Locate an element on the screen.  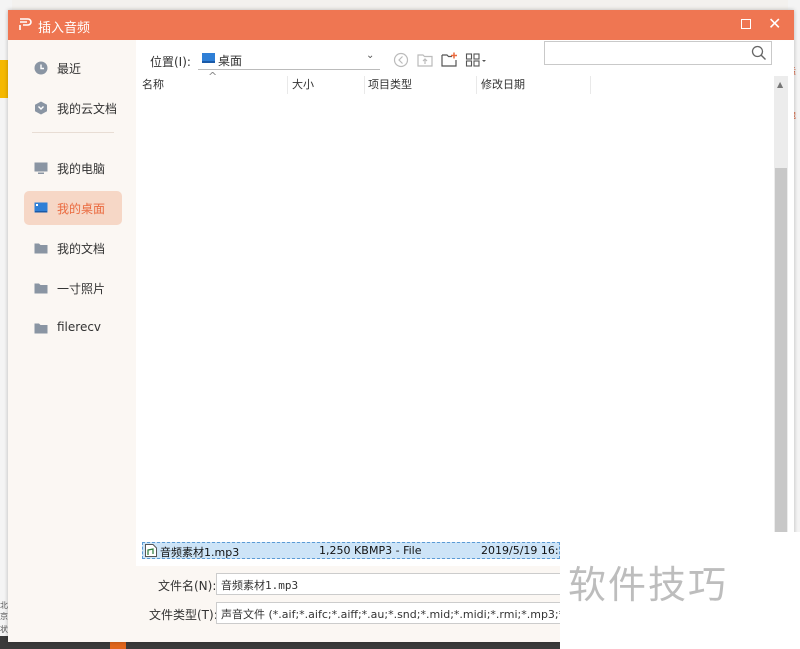
cloud-doc-icon is located at coordinates (41, 108).